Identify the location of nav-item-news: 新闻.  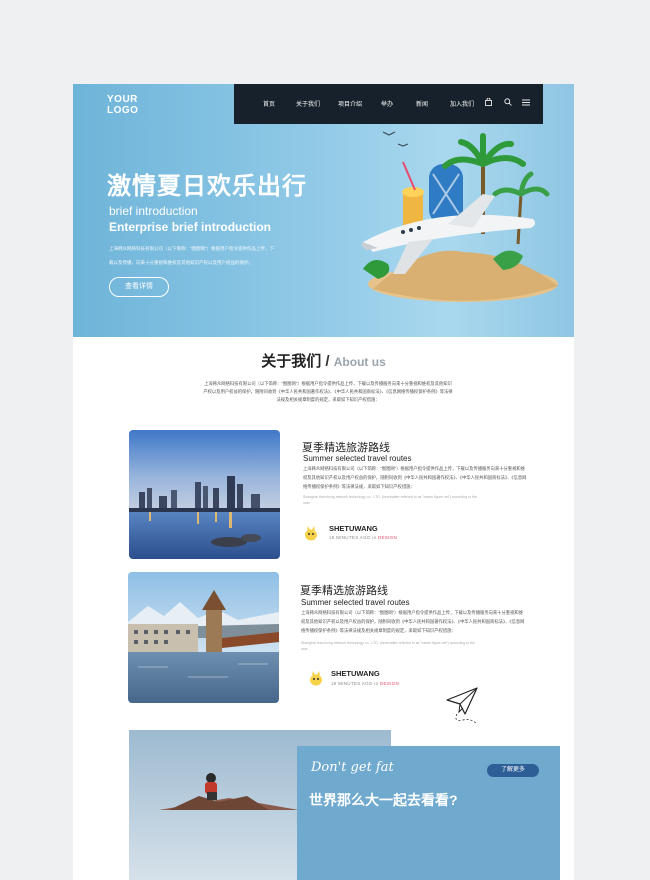
(422, 103).